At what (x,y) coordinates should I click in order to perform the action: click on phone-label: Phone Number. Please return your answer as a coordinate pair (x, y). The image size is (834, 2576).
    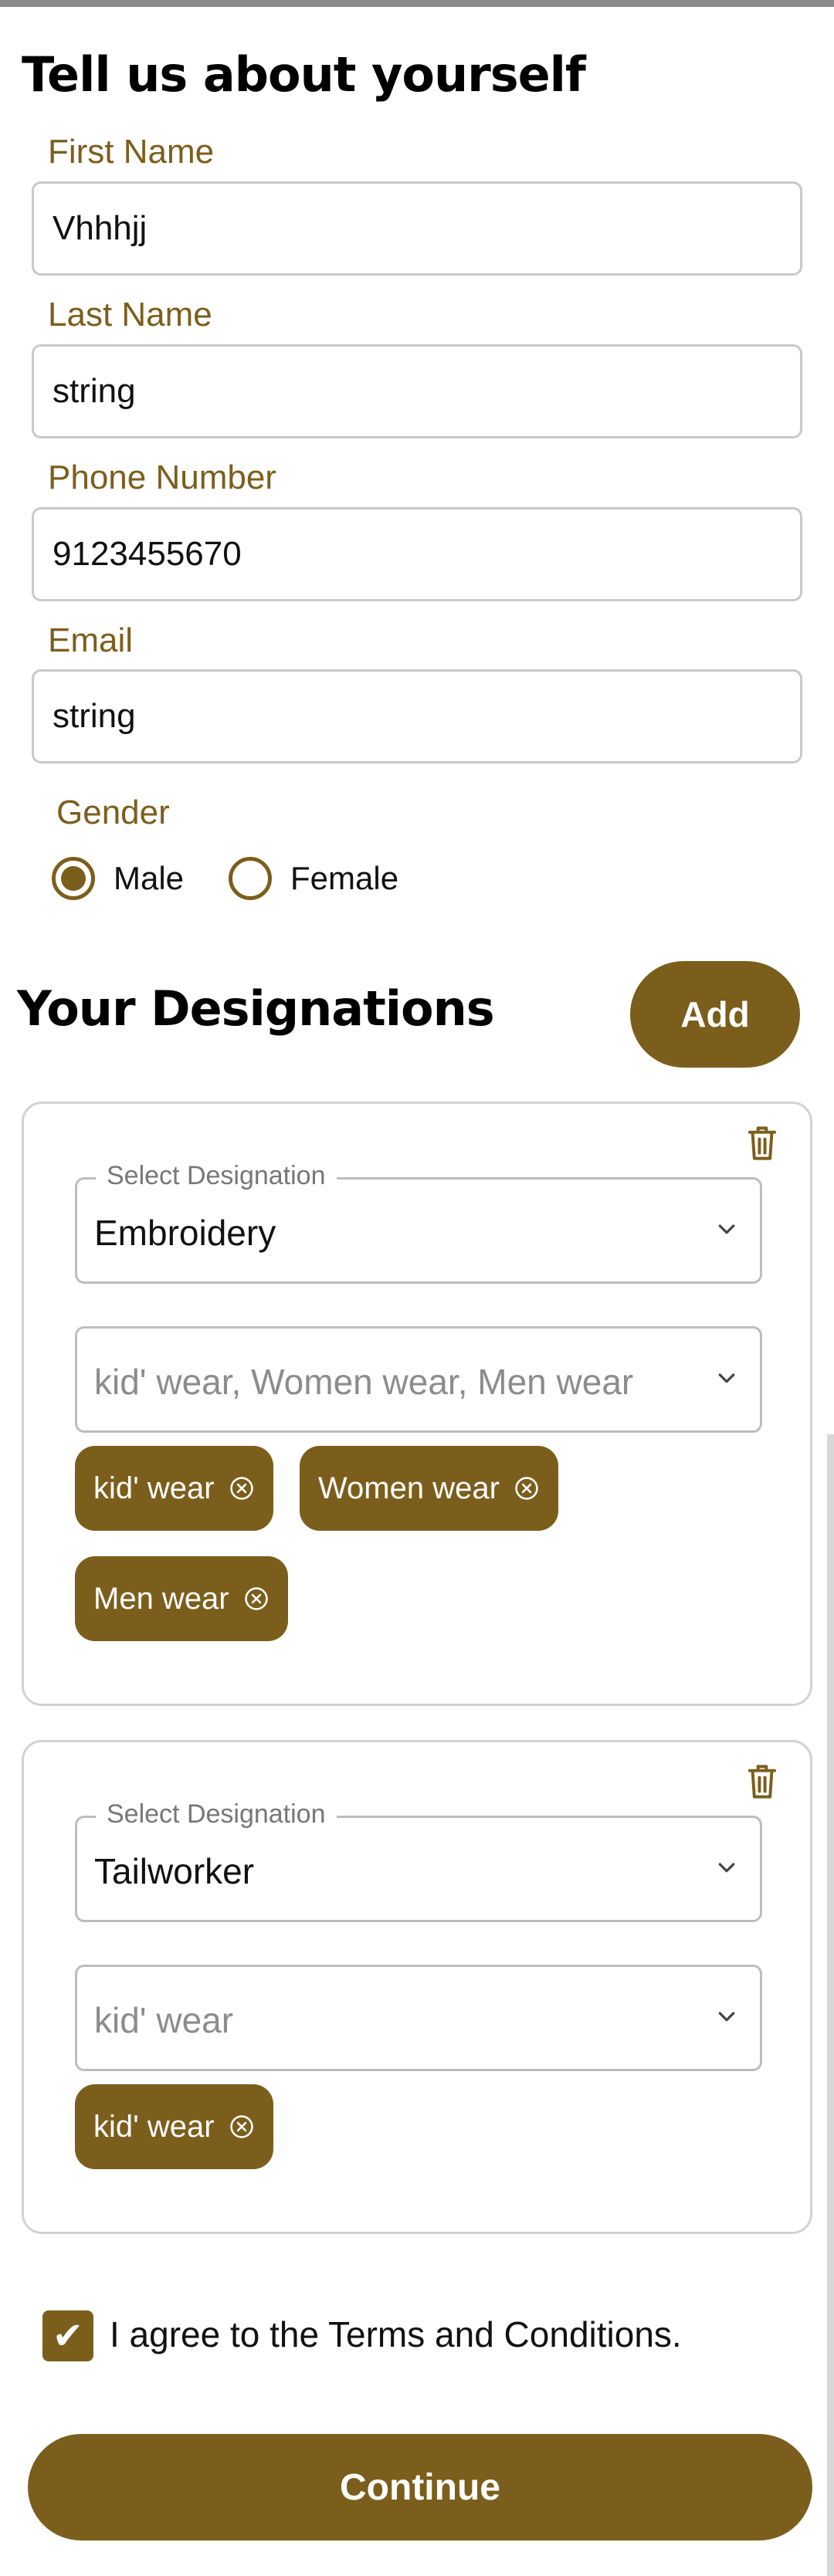
    Looking at the image, I should click on (162, 477).